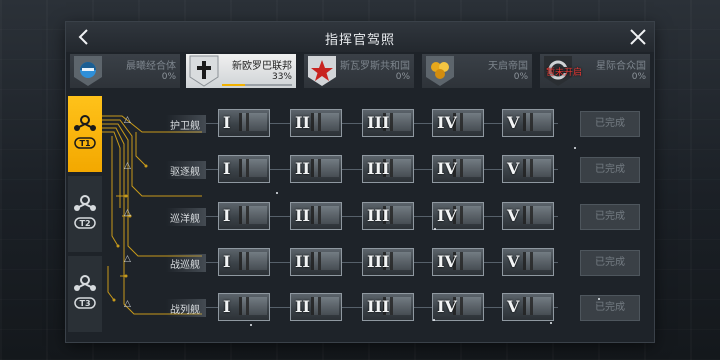  I want to click on faction-tab-dawn: 晨曦经合体 0%, so click(125, 71).